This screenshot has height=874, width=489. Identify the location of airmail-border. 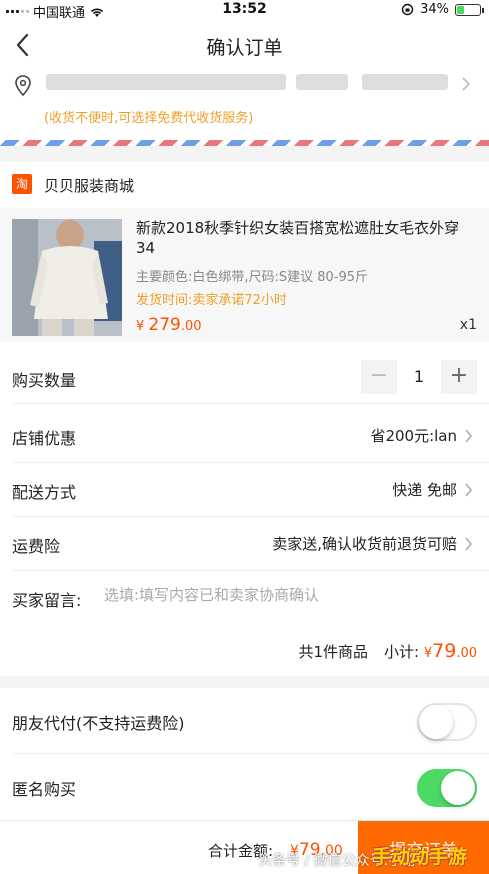
(244, 143).